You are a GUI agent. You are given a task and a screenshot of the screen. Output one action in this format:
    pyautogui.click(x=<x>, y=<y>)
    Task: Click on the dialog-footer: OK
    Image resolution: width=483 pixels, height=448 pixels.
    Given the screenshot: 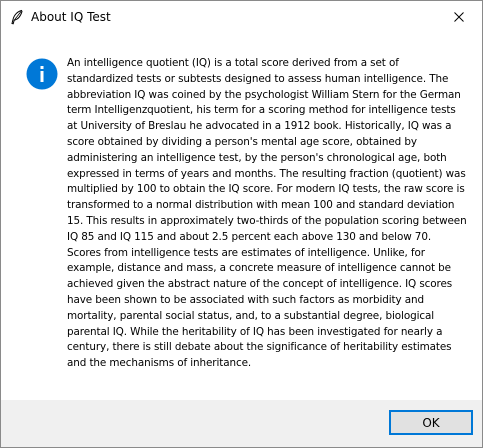 What is the action you would take?
    pyautogui.click(x=241, y=423)
    